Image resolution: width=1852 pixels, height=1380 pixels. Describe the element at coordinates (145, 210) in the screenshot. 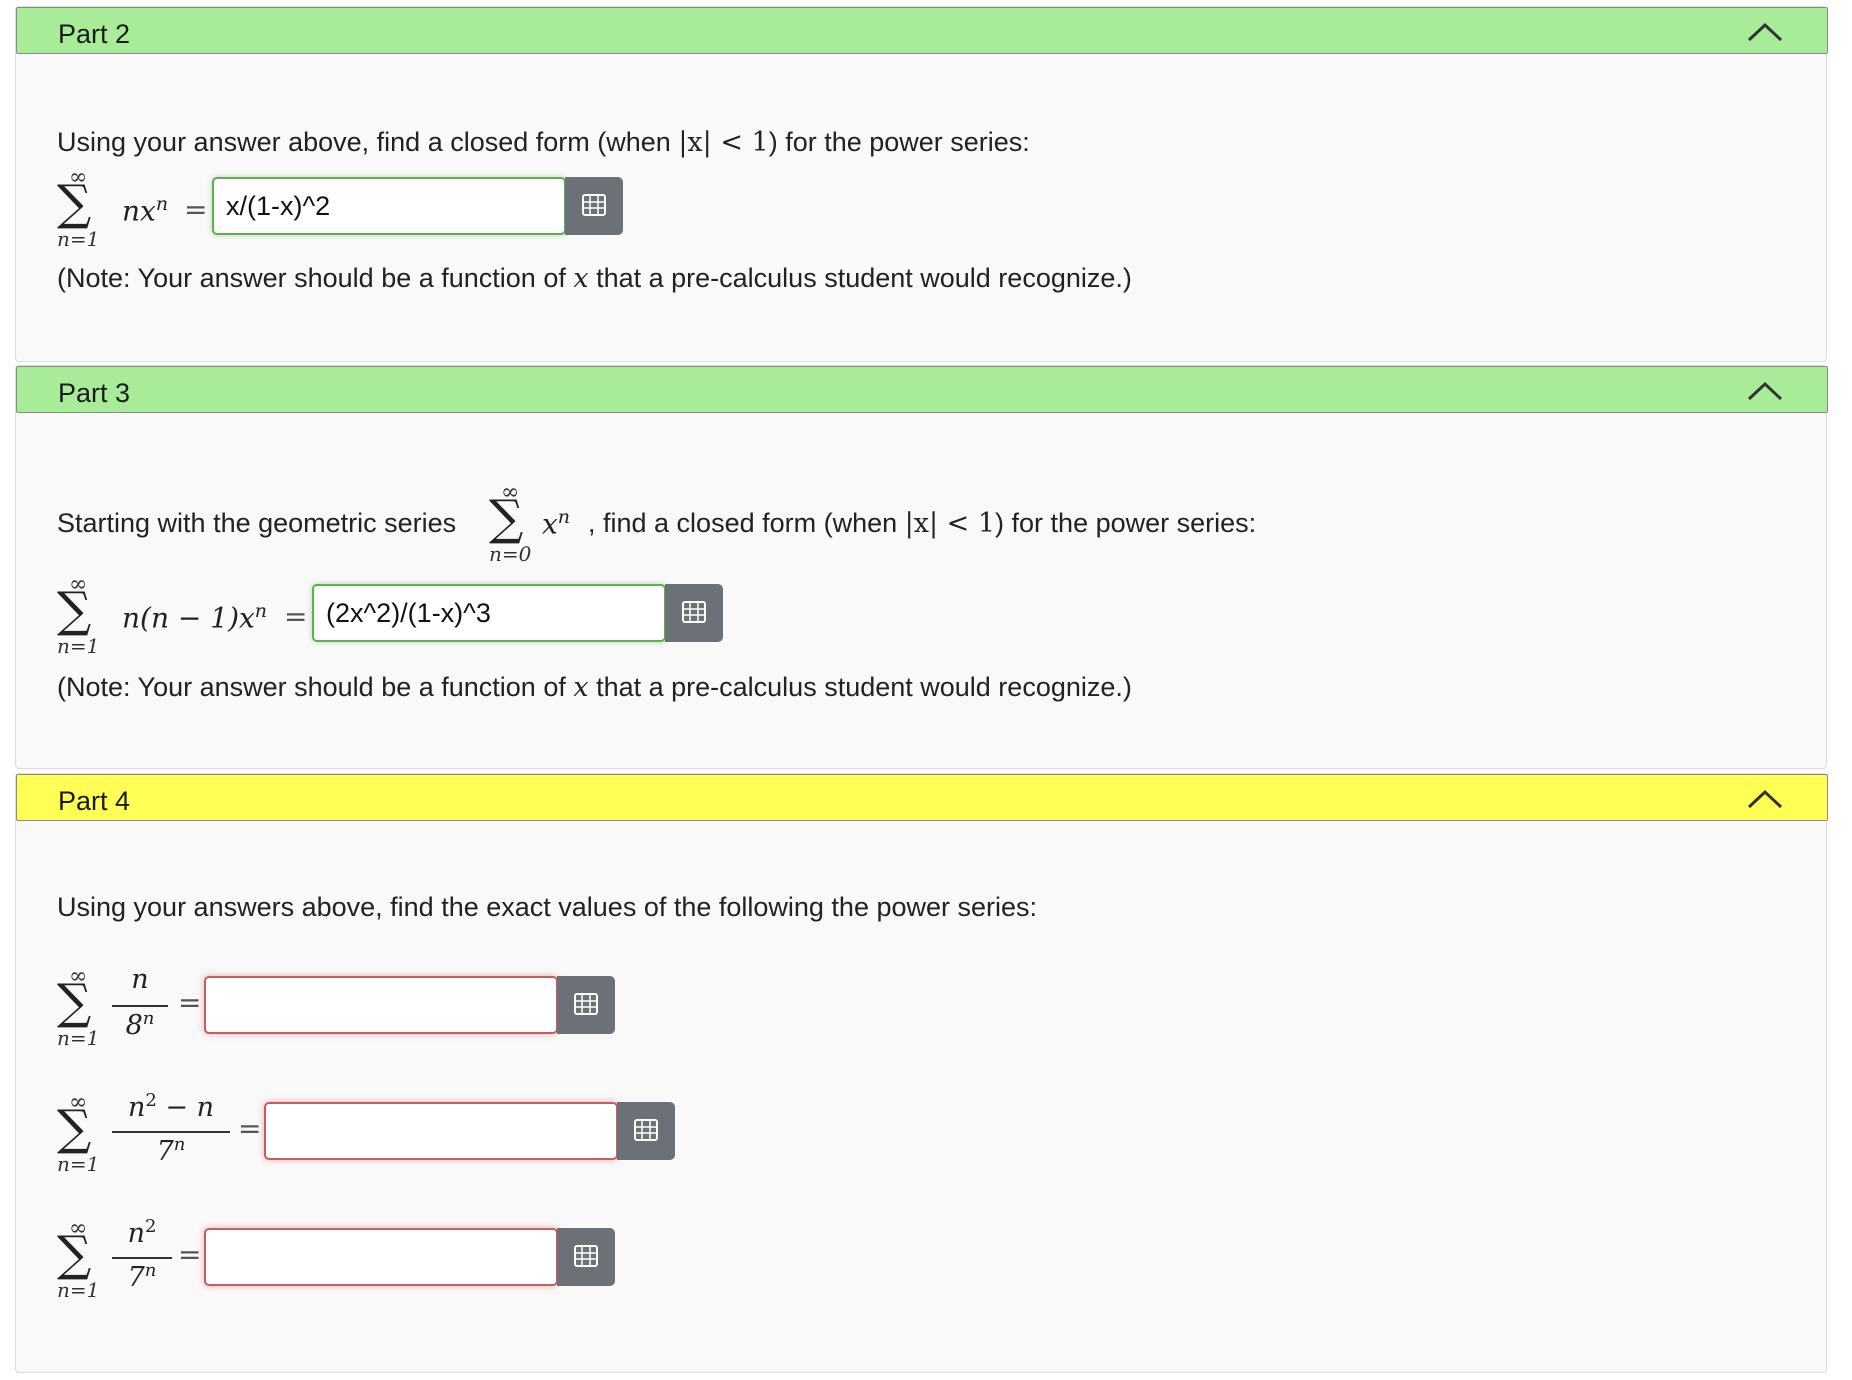

I see `series-term: nxn` at that location.